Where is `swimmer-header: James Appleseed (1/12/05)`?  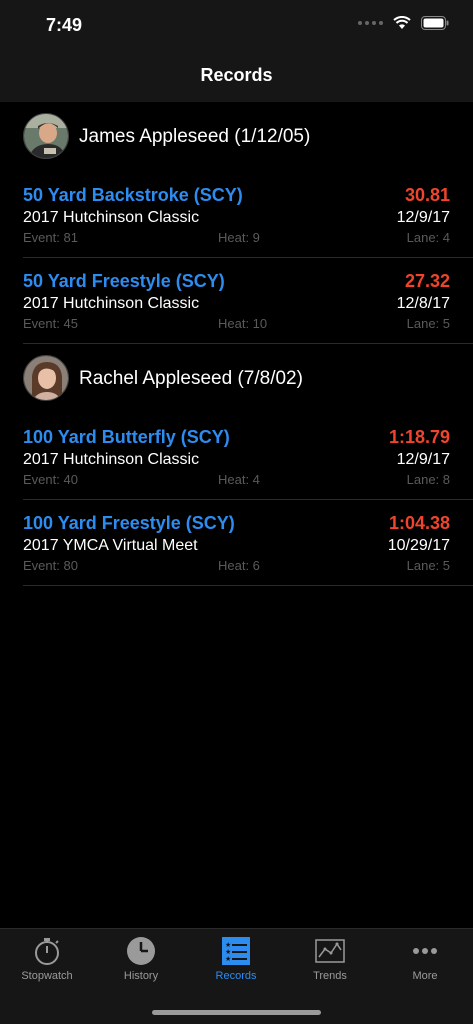 swimmer-header: James Appleseed (1/12/05) is located at coordinates (236, 137).